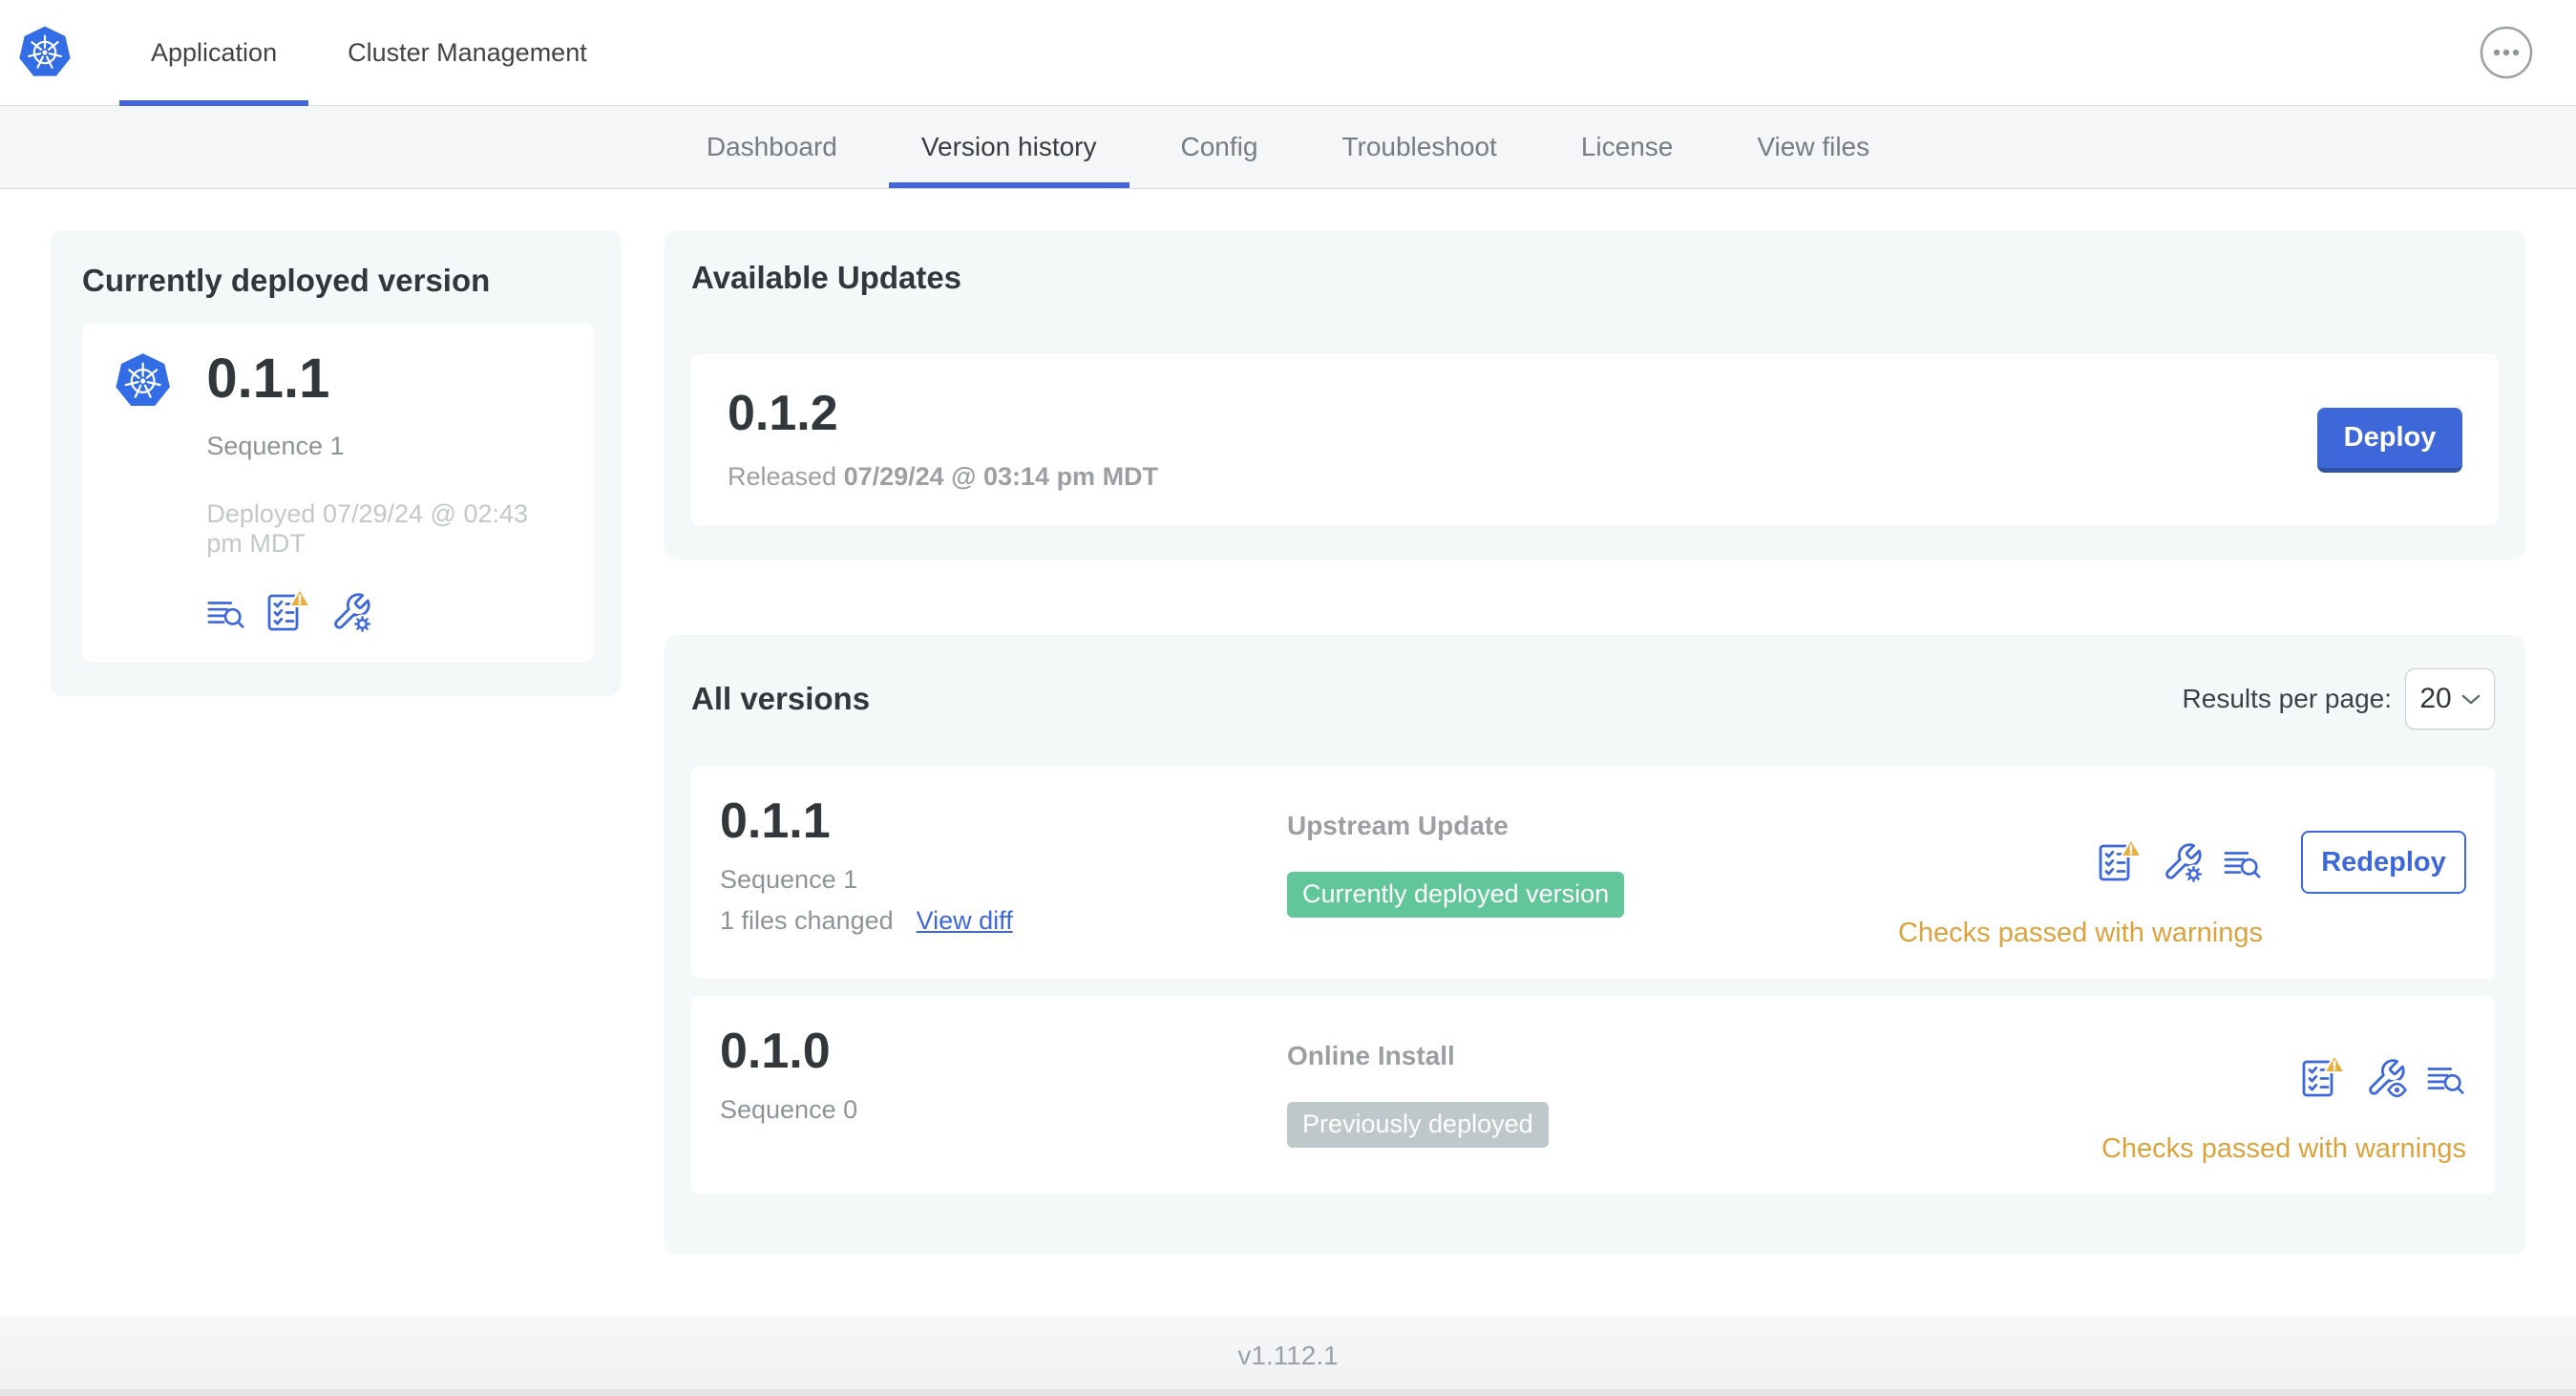  What do you see at coordinates (1417, 1125) in the screenshot?
I see `status-badge: Previously deployed` at bounding box center [1417, 1125].